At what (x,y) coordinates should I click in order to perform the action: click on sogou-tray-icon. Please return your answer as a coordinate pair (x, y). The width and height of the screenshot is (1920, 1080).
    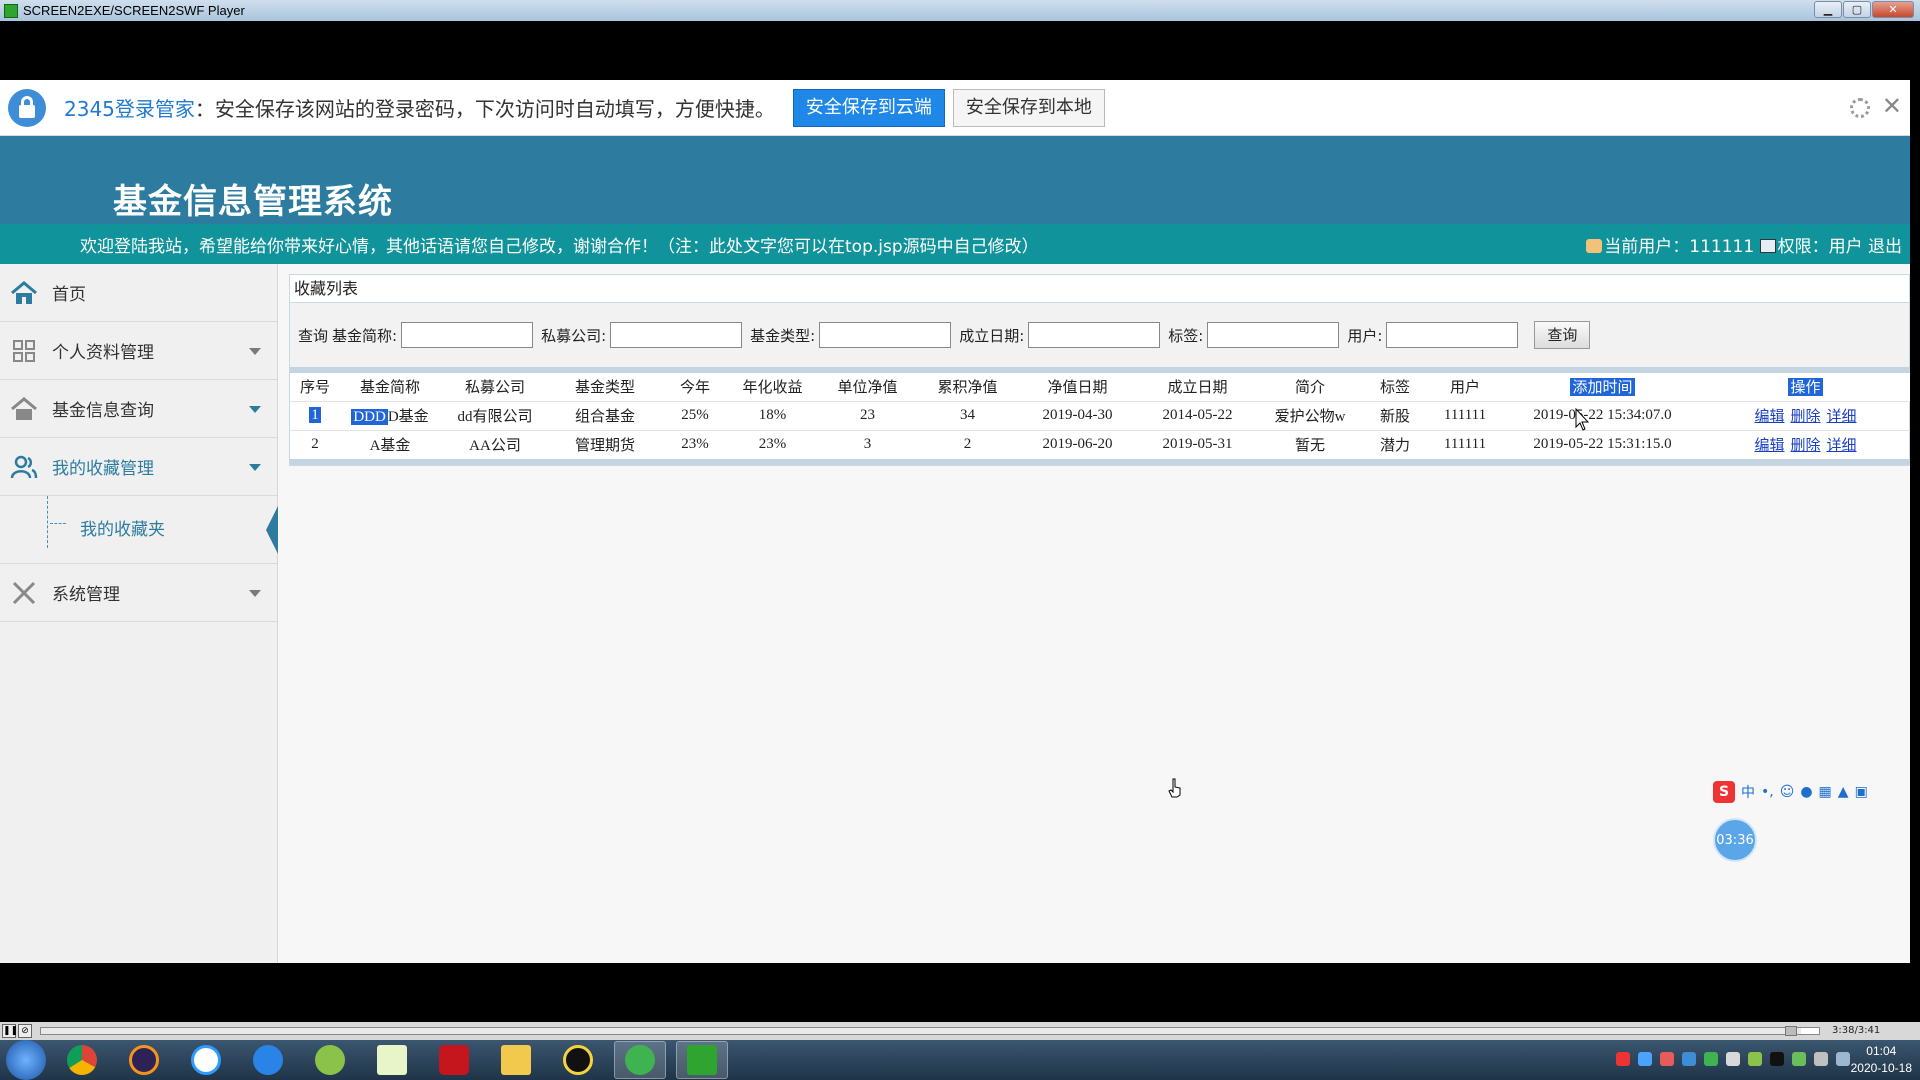
    Looking at the image, I should click on (1623, 1059).